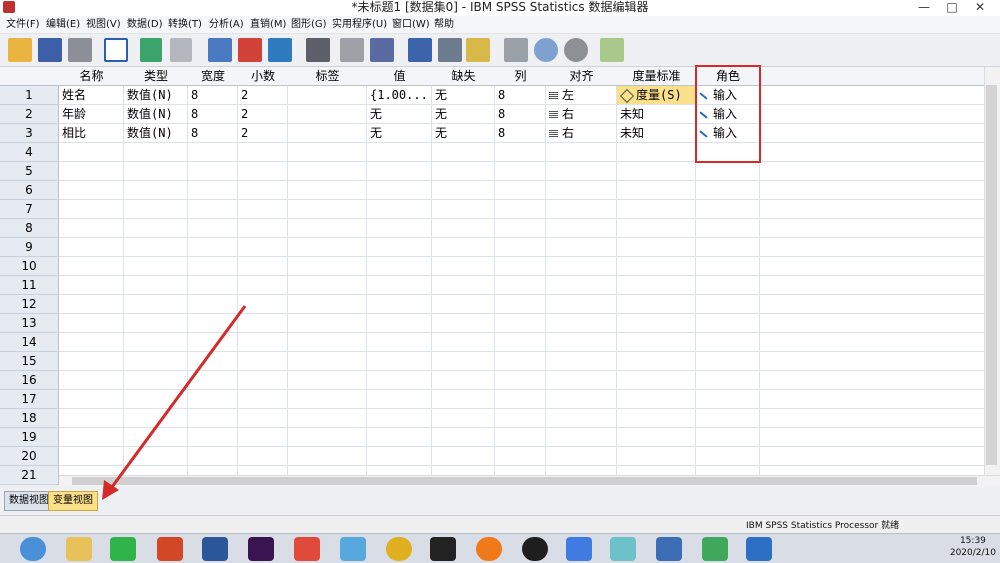 The image size is (1000, 563). What do you see at coordinates (463, 114) in the screenshot?
I see `cell-missing: 无` at bounding box center [463, 114].